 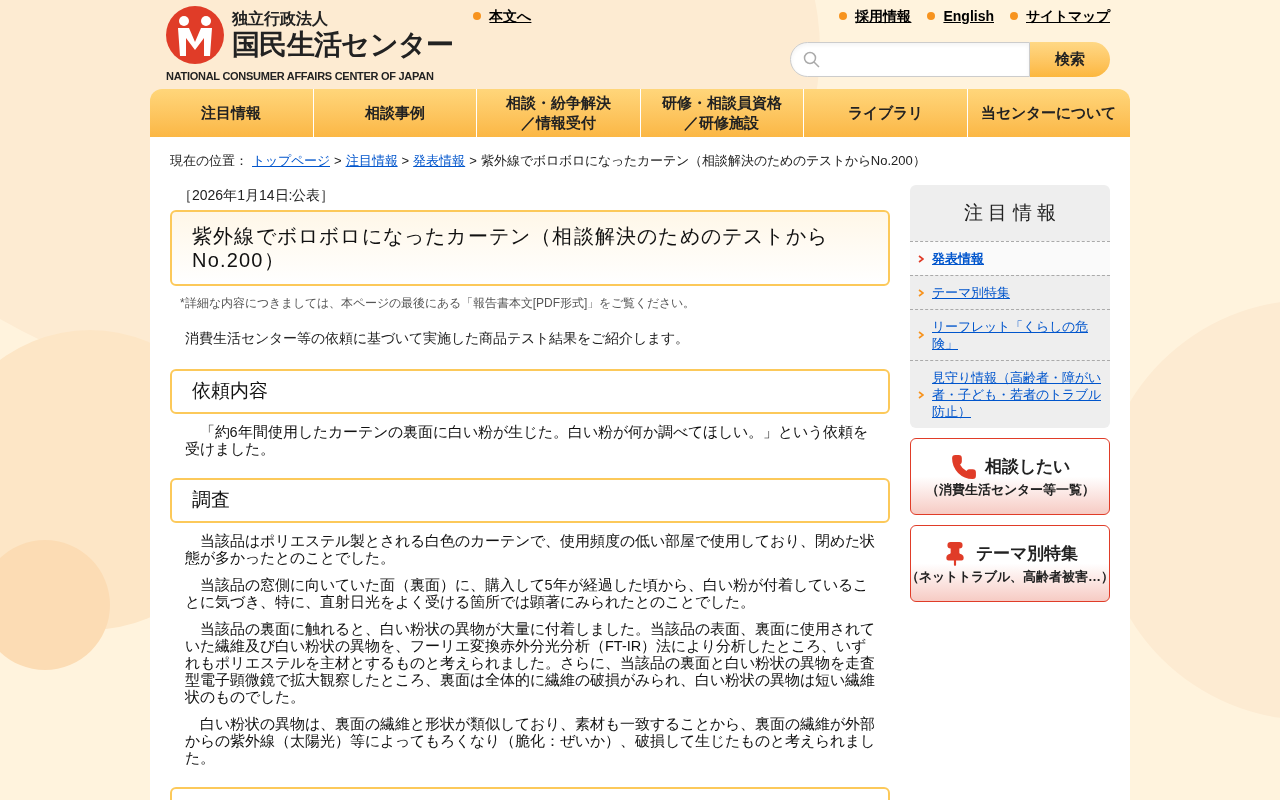 I want to click on search-button: 検索, so click(x=1070, y=59).